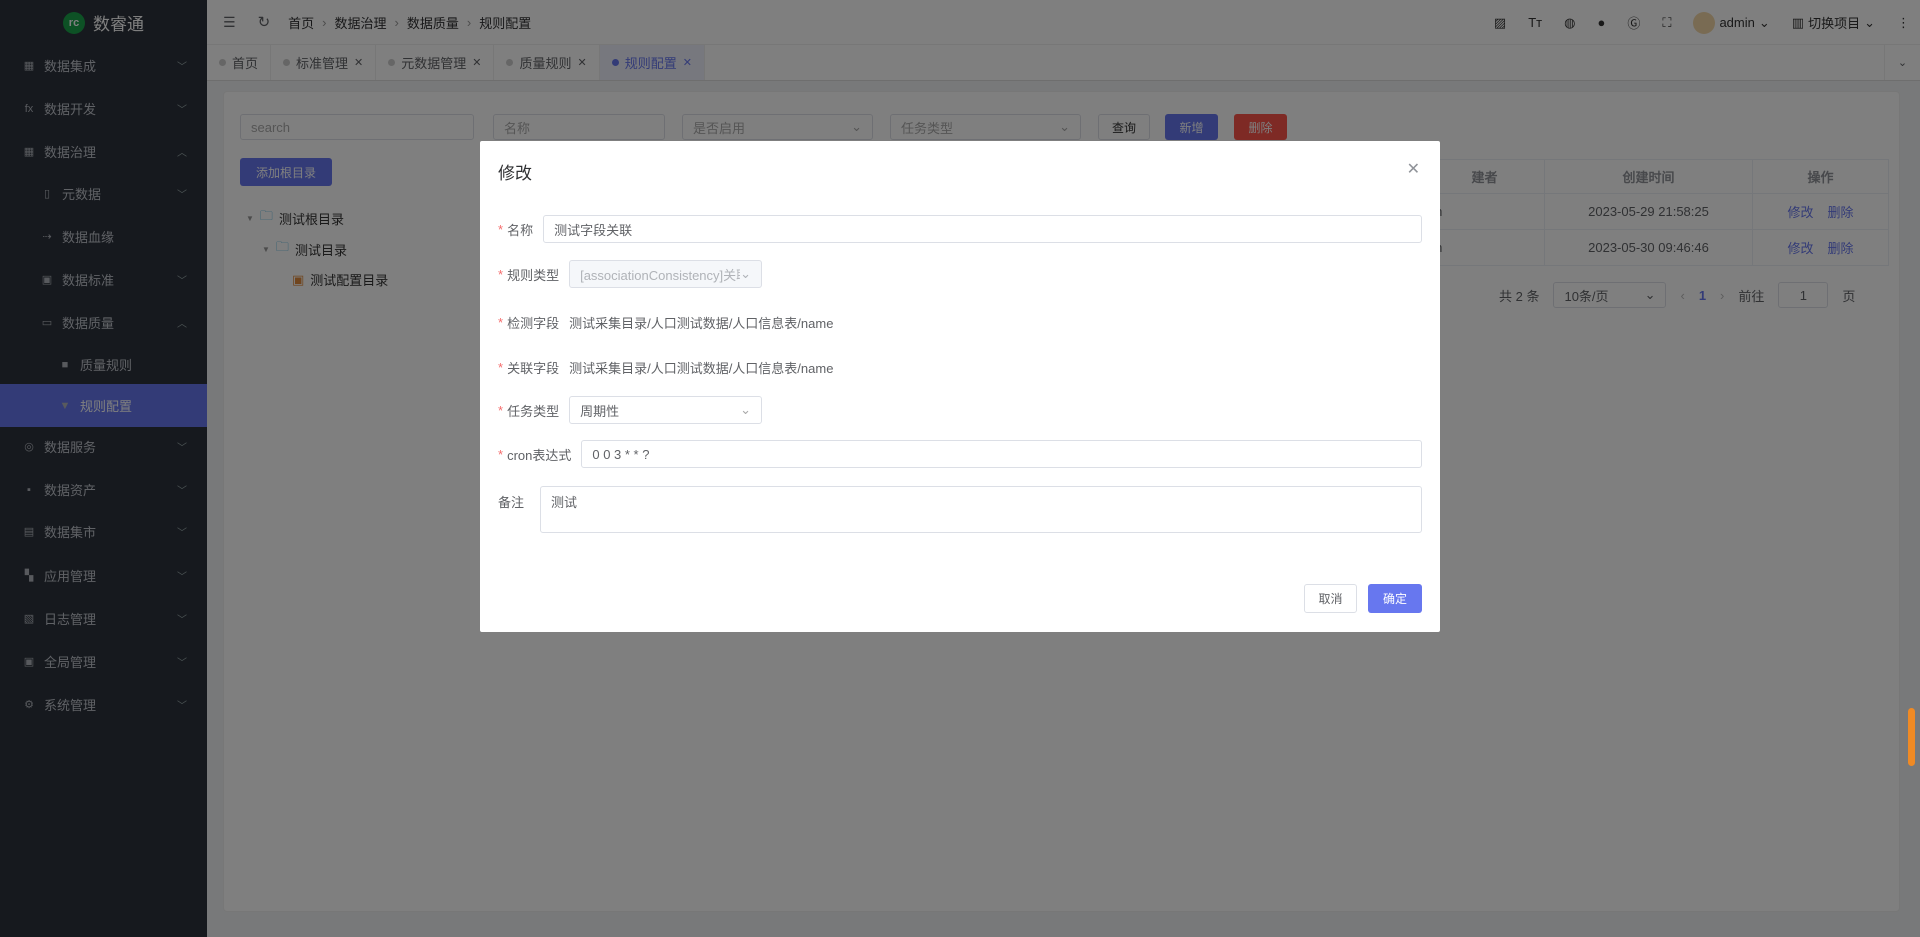 The height and width of the screenshot is (937, 1920). Describe the element at coordinates (511, 502) in the screenshot. I see `field-label: 备注` at that location.